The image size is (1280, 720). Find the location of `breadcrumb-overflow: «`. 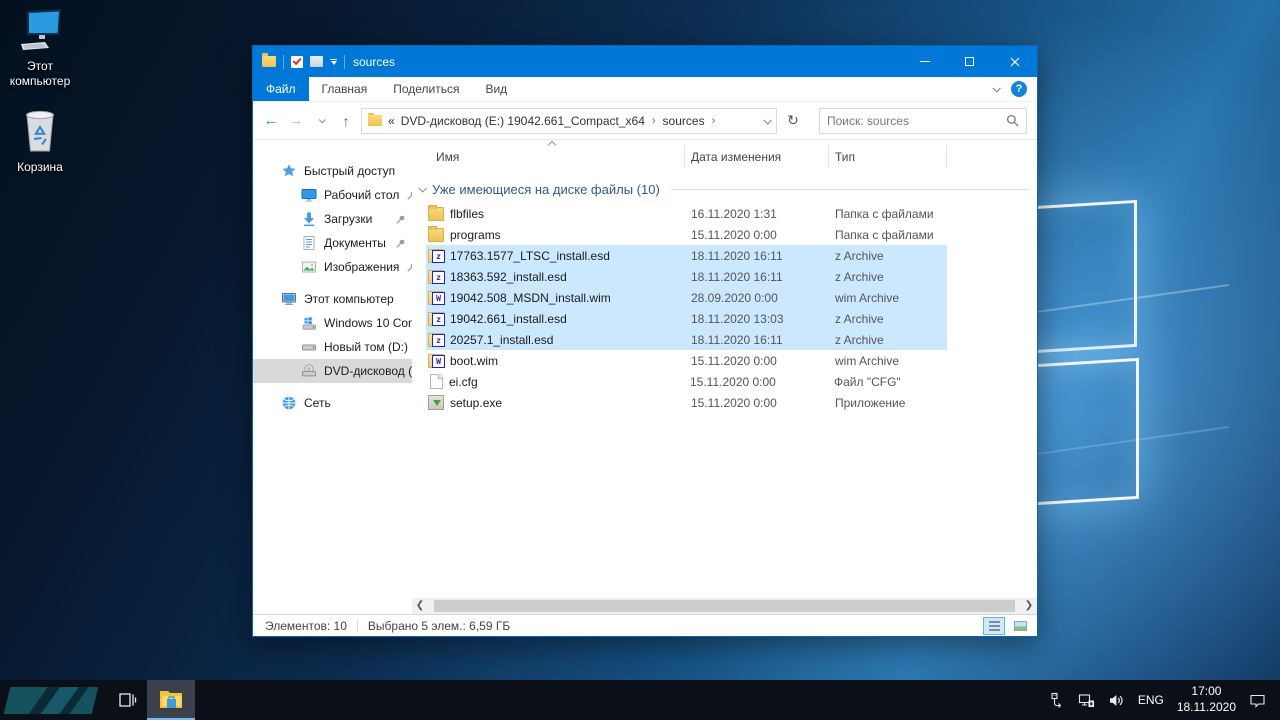

breadcrumb-overflow: « is located at coordinates (391, 121).